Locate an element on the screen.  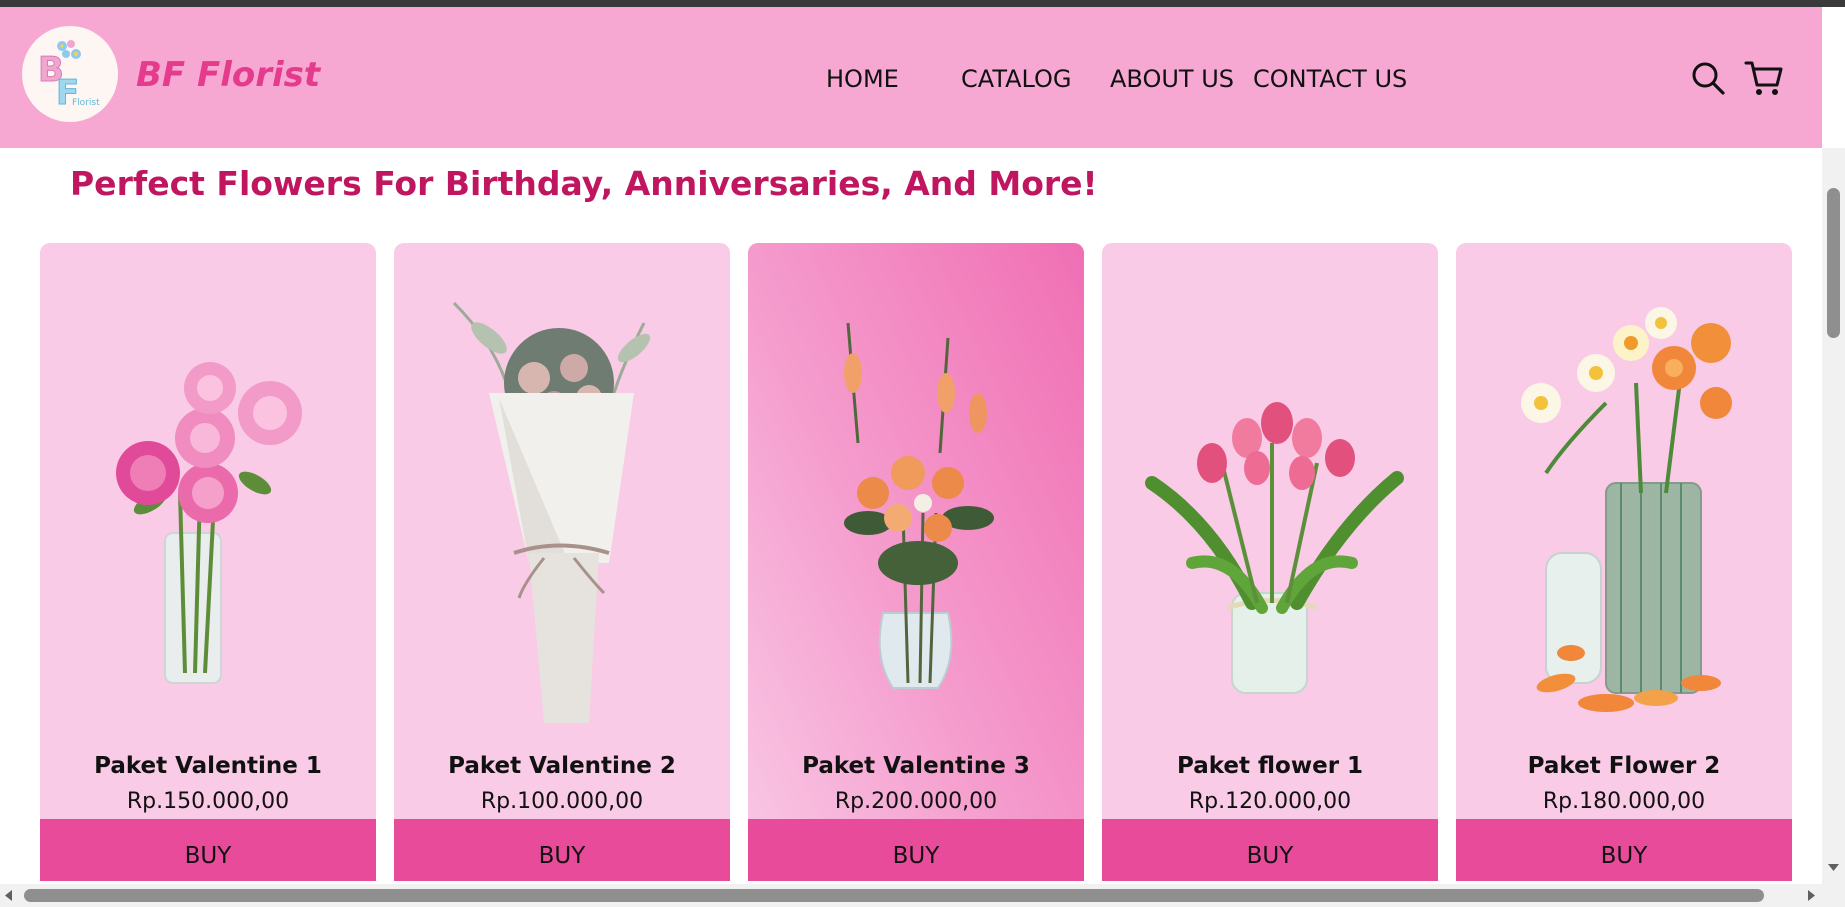
vertical-scrollbar is located at coordinates (1833, 518).